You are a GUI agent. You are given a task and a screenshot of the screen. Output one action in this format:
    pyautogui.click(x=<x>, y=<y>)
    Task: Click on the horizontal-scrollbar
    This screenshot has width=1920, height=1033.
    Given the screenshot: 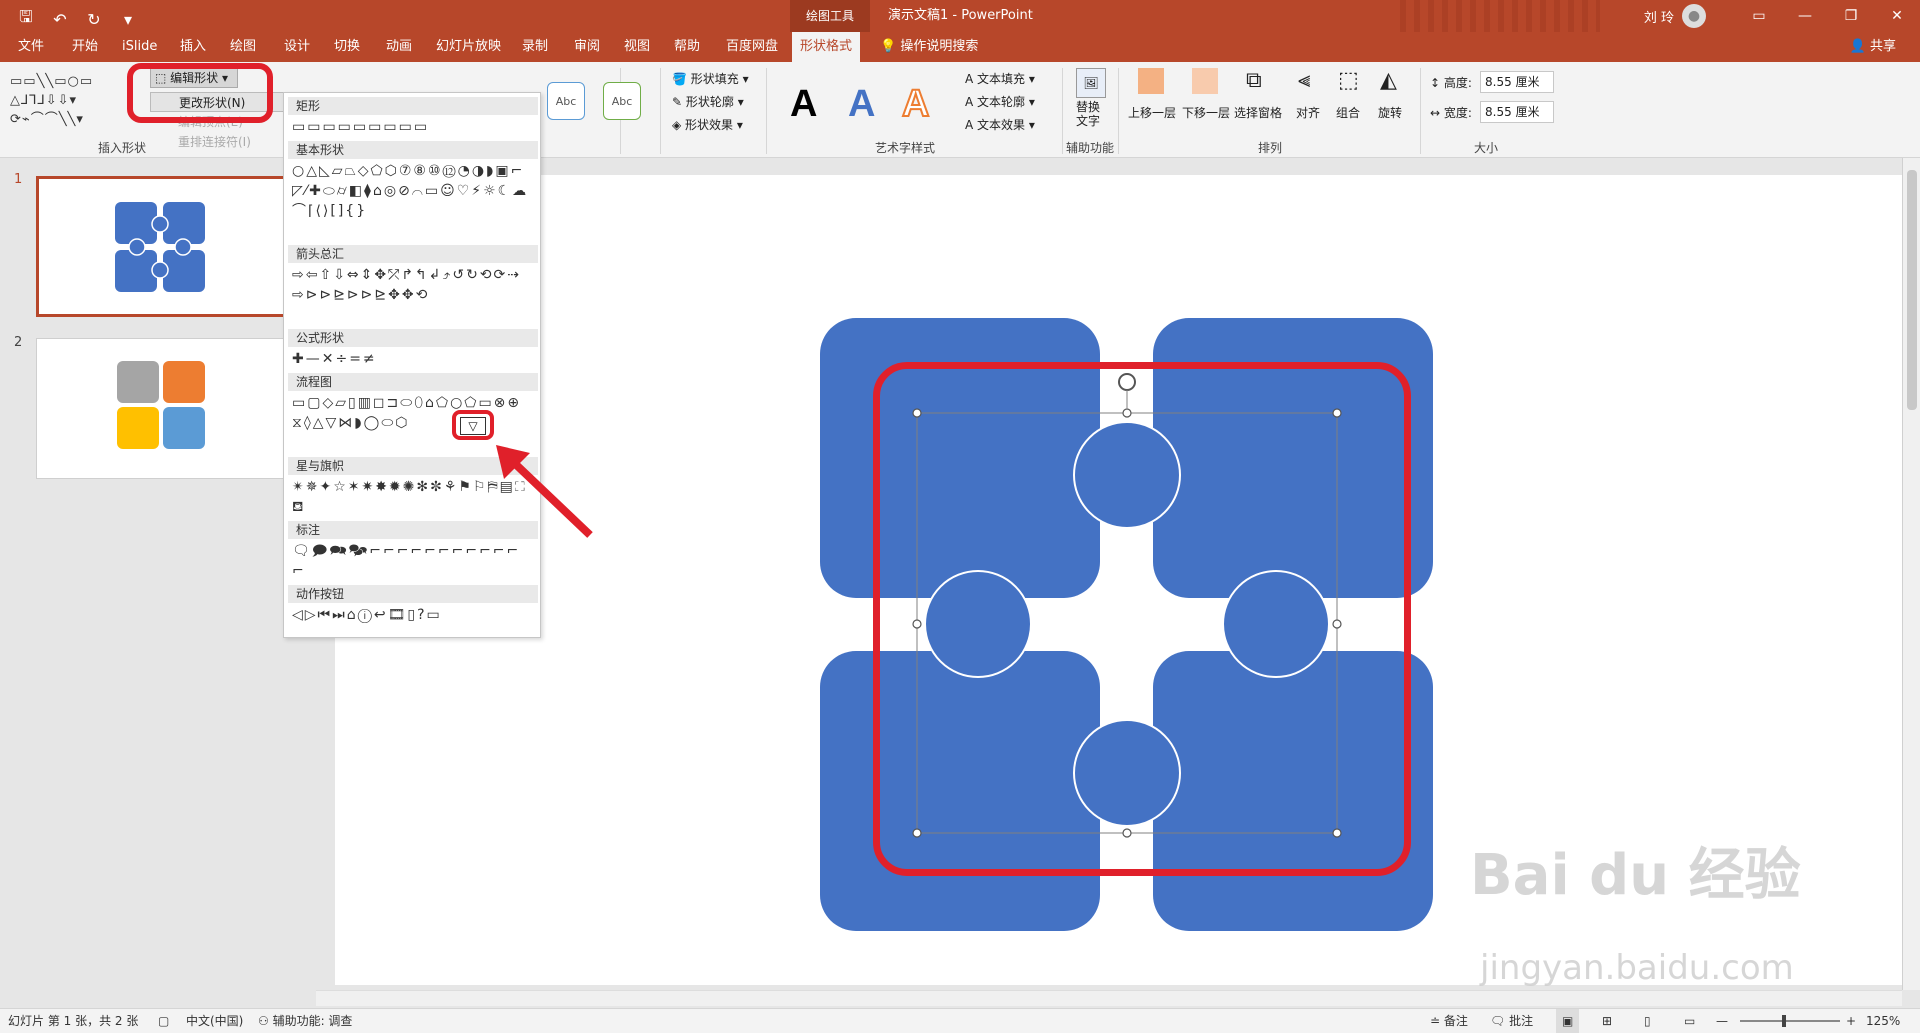 What is the action you would take?
    pyautogui.click(x=1109, y=998)
    